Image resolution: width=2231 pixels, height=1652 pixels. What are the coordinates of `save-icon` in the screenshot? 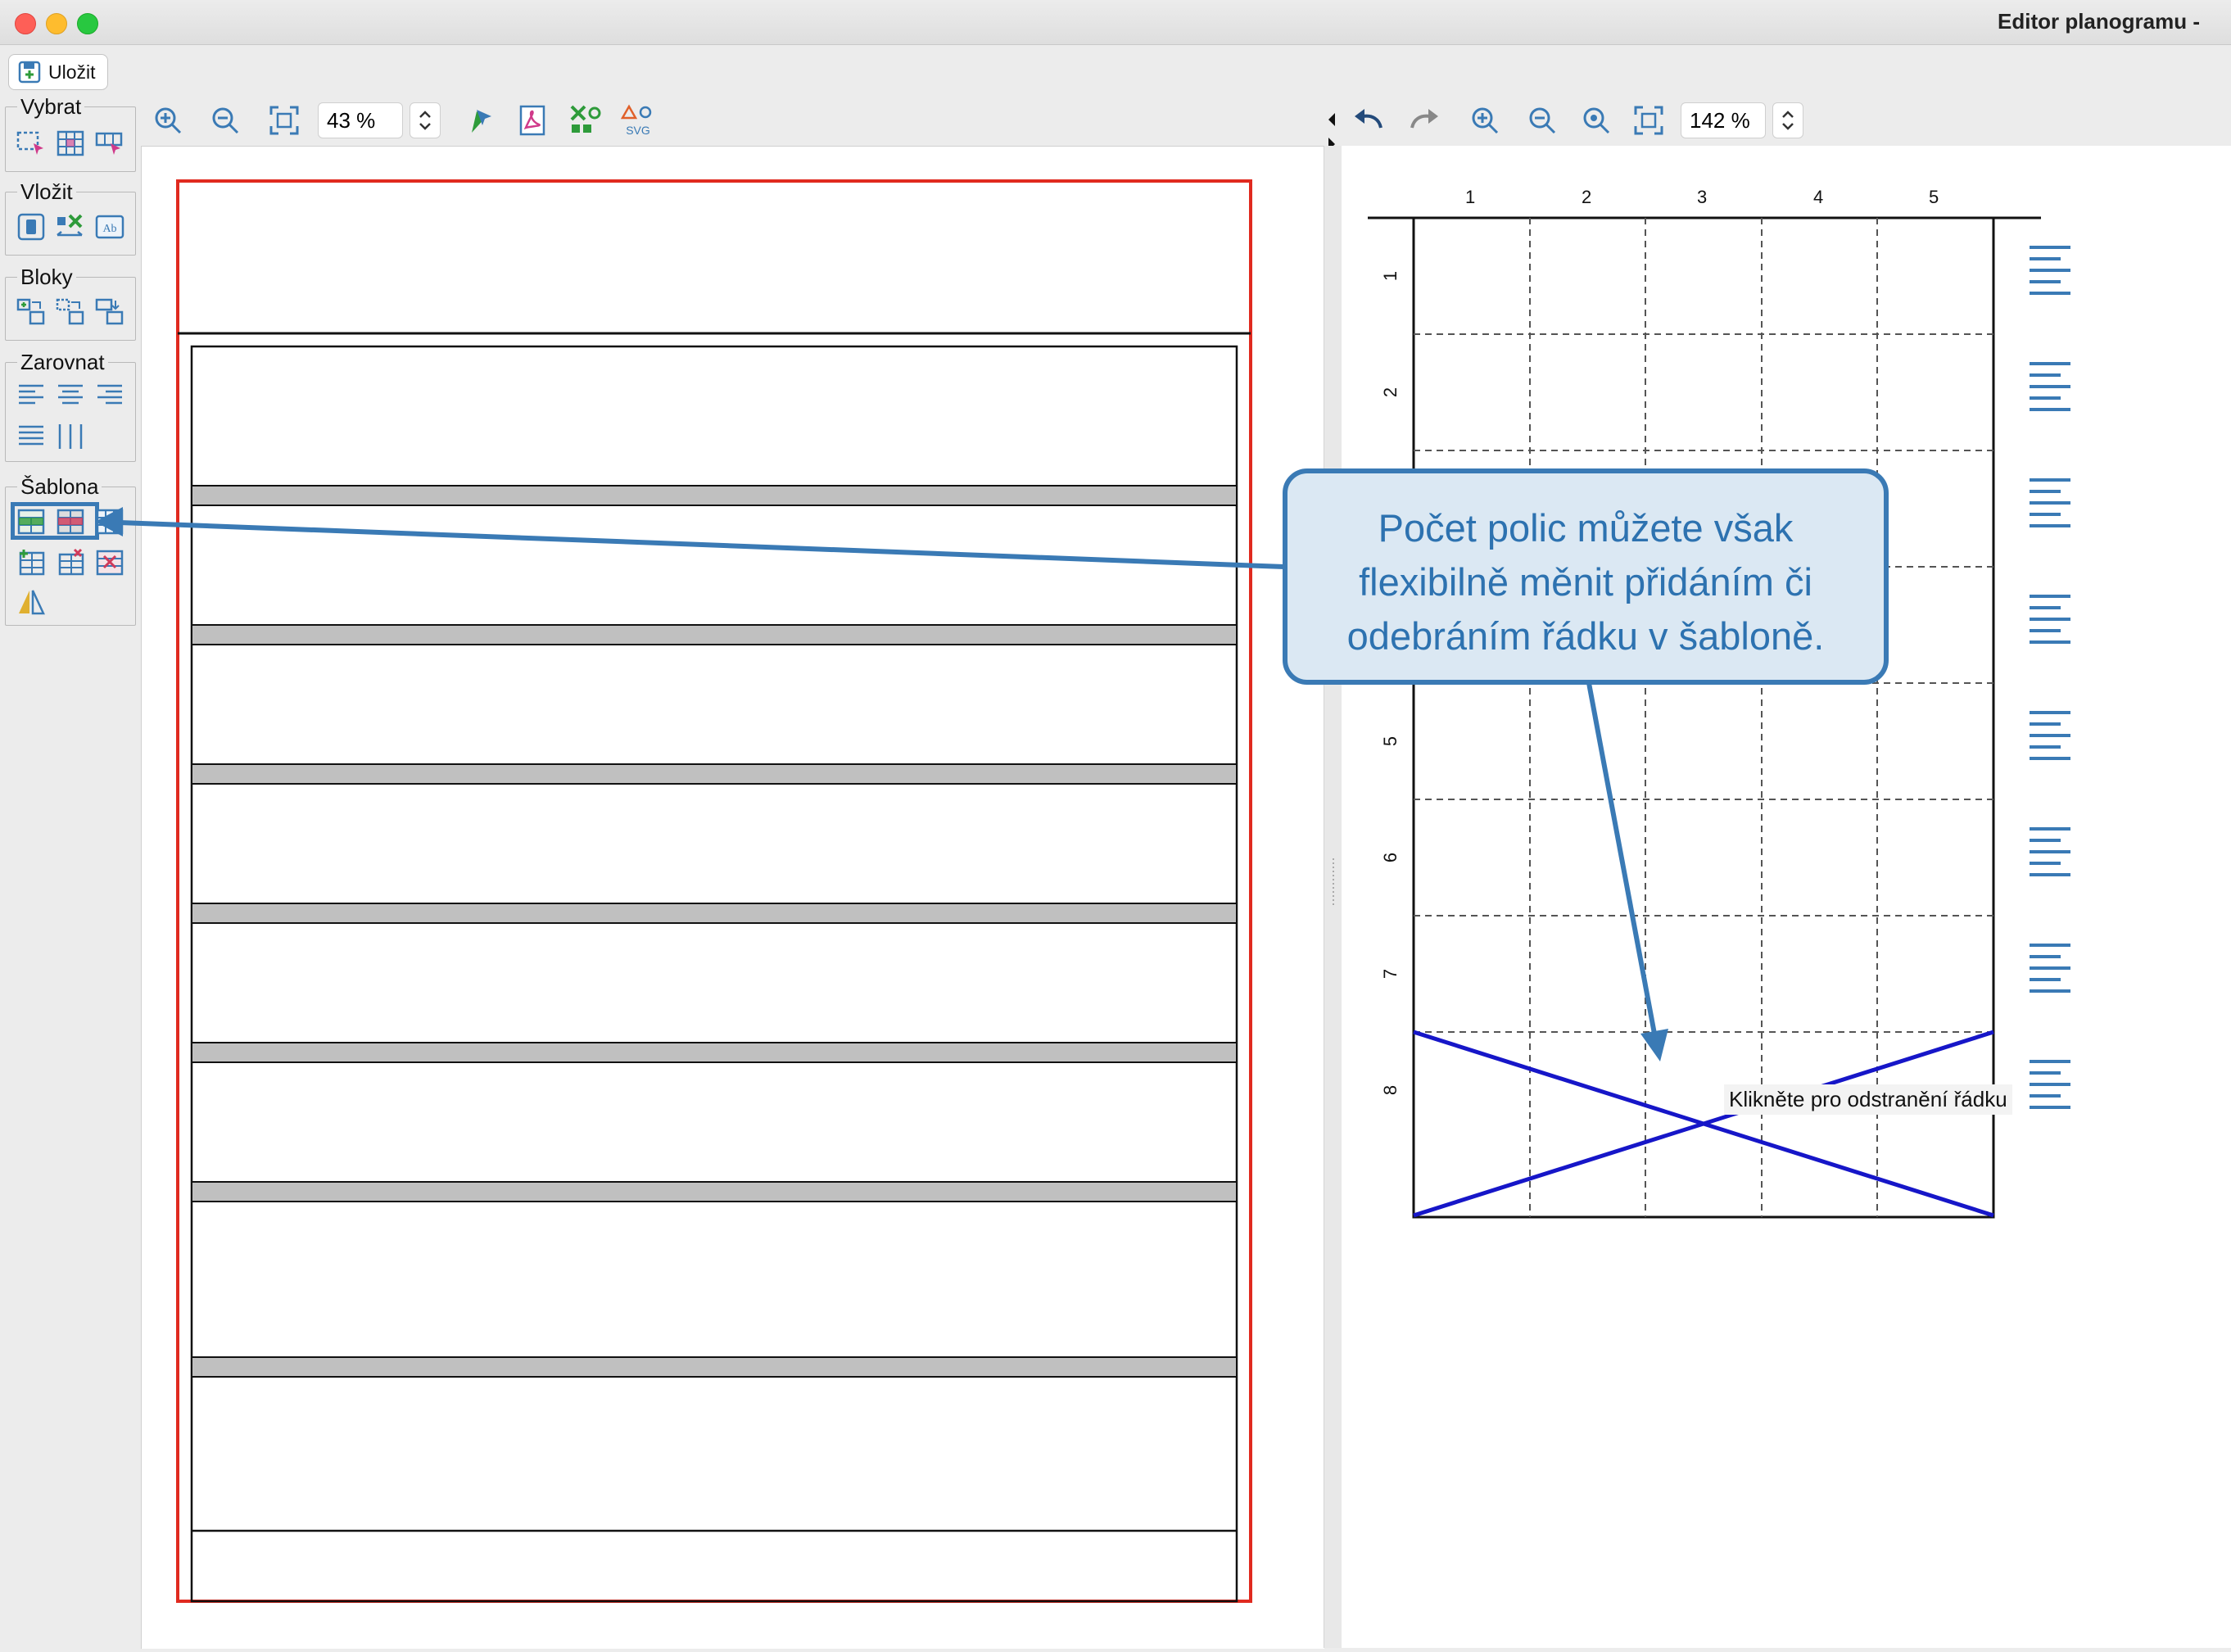 It's located at (29, 72).